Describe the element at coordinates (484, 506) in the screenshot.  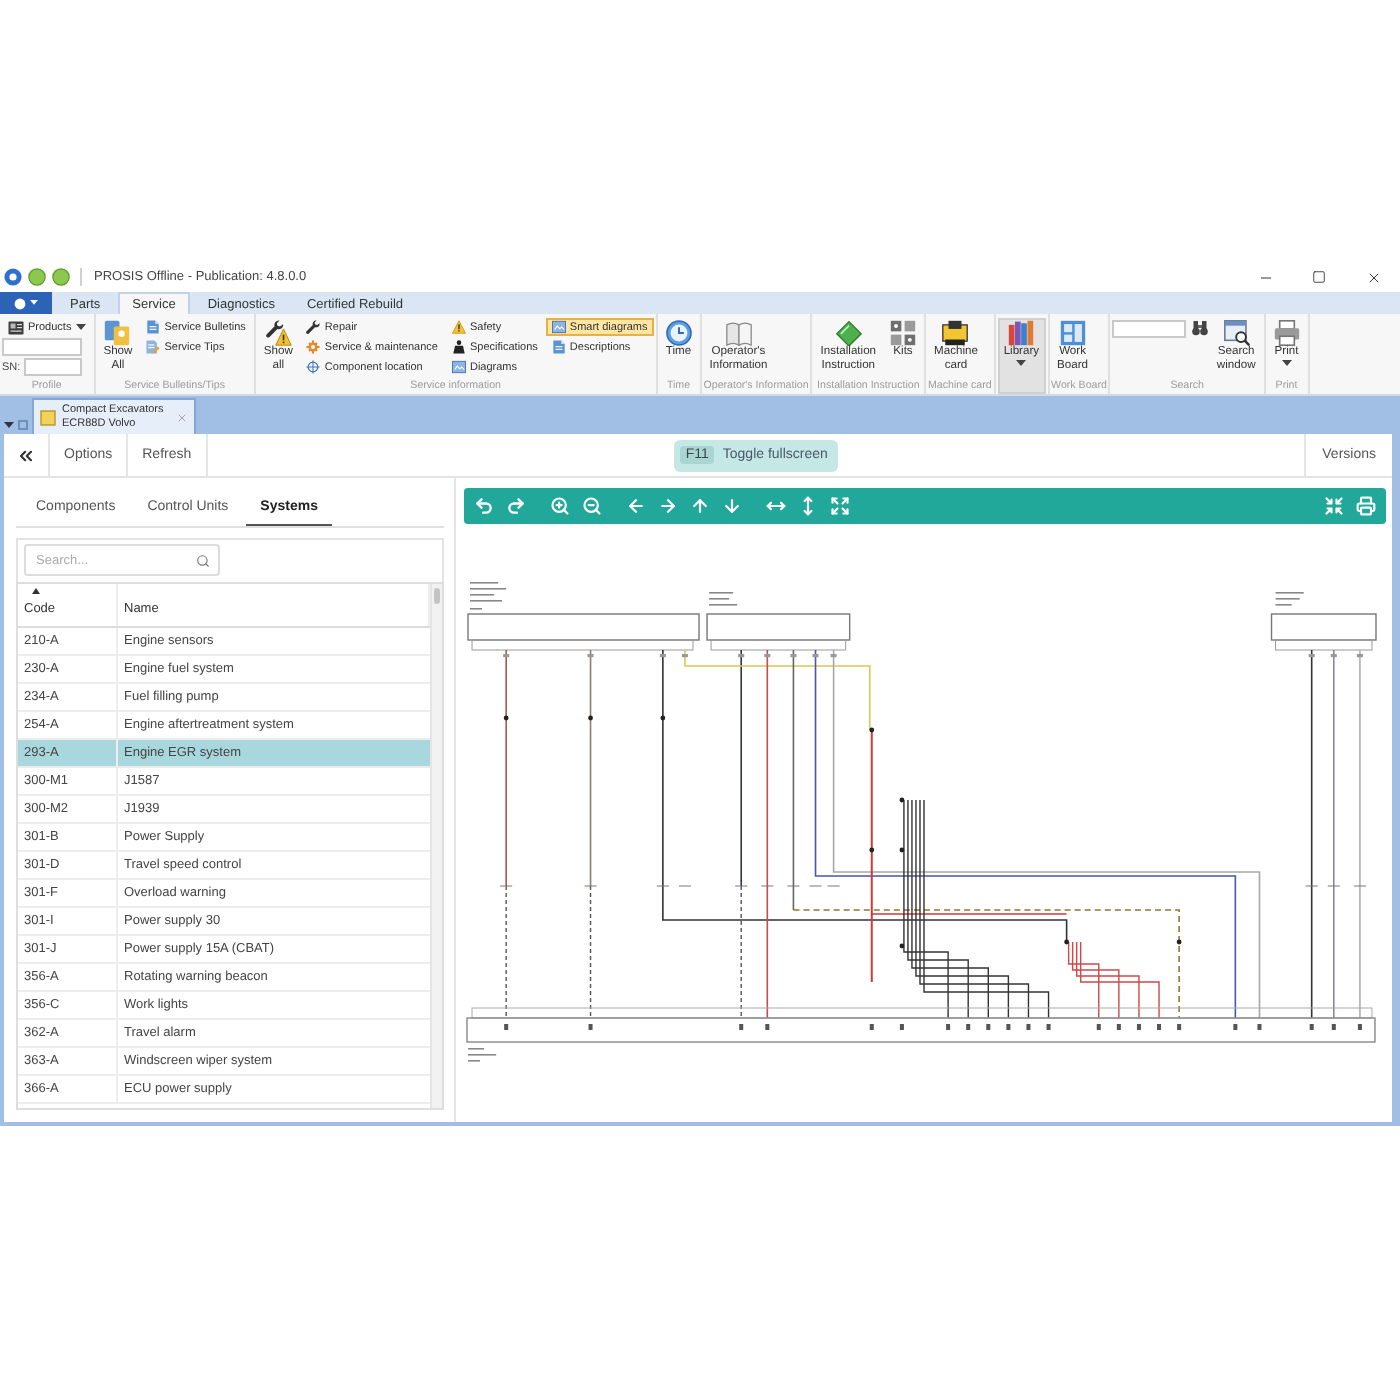
I see `undo-icon` at that location.